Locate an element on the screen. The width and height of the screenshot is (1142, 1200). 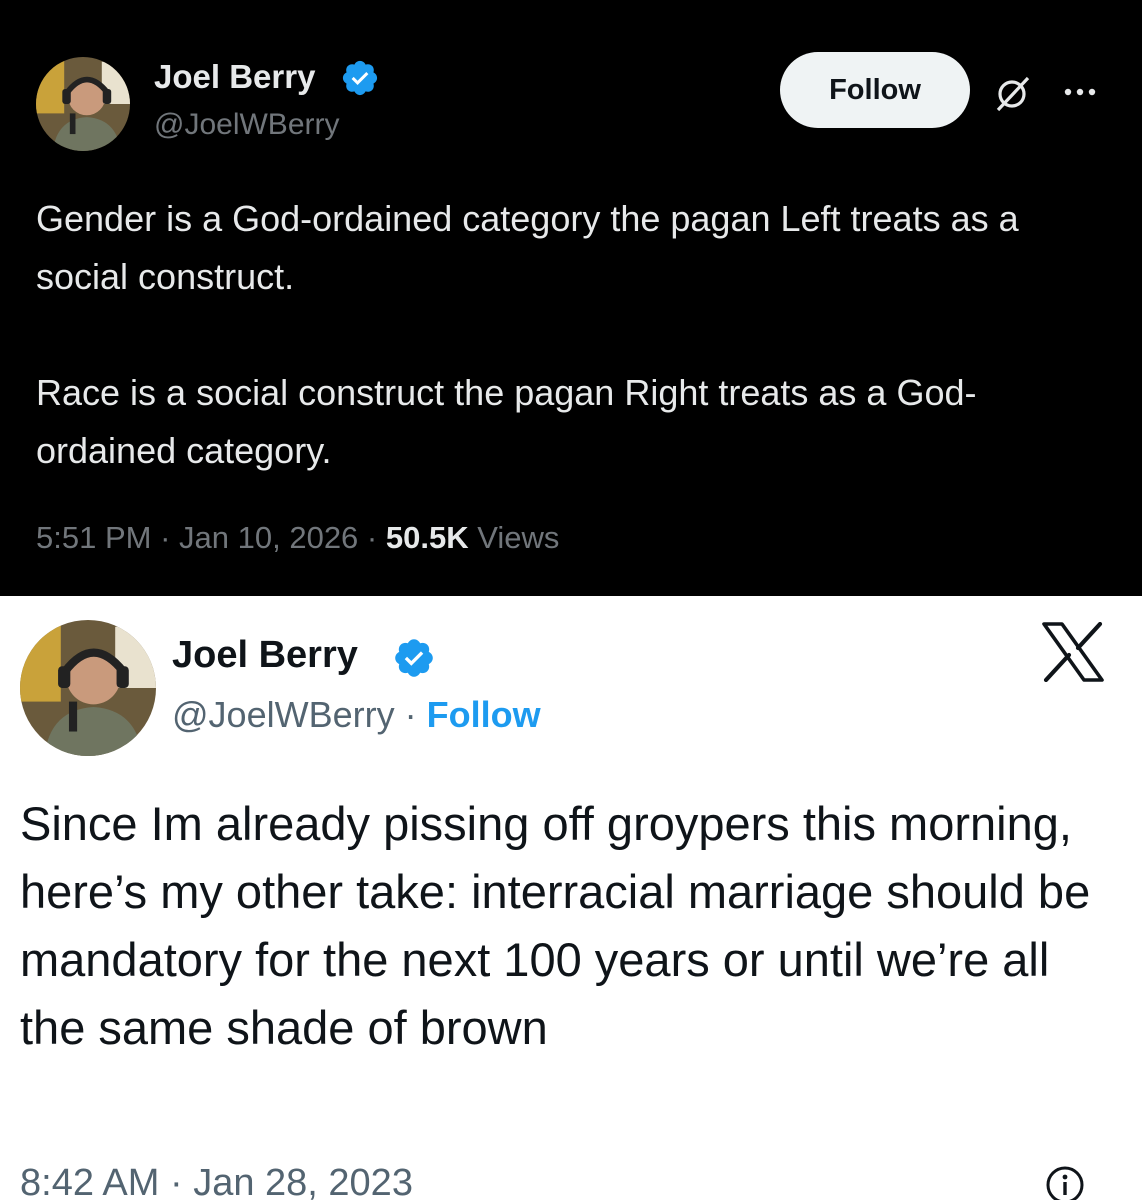
tweet-date: Jan 10, 2026 is located at coordinates (268, 537).